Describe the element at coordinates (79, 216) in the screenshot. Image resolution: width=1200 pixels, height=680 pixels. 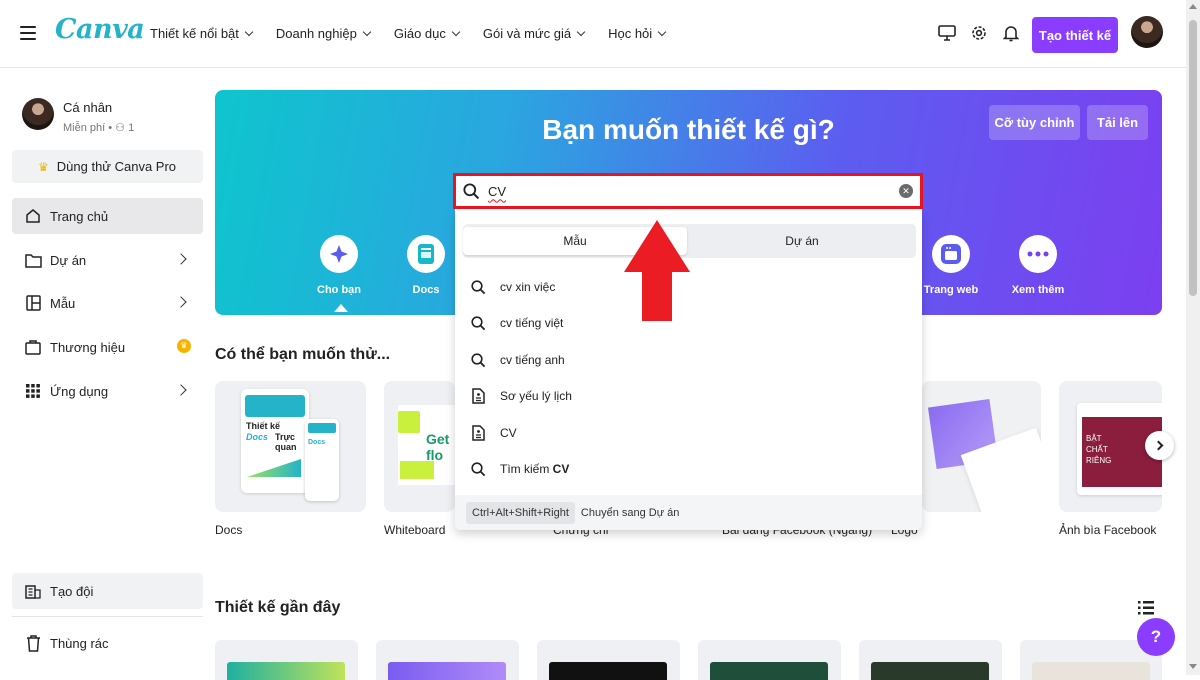
I see `sidebar-item-label: Trang chủ` at that location.